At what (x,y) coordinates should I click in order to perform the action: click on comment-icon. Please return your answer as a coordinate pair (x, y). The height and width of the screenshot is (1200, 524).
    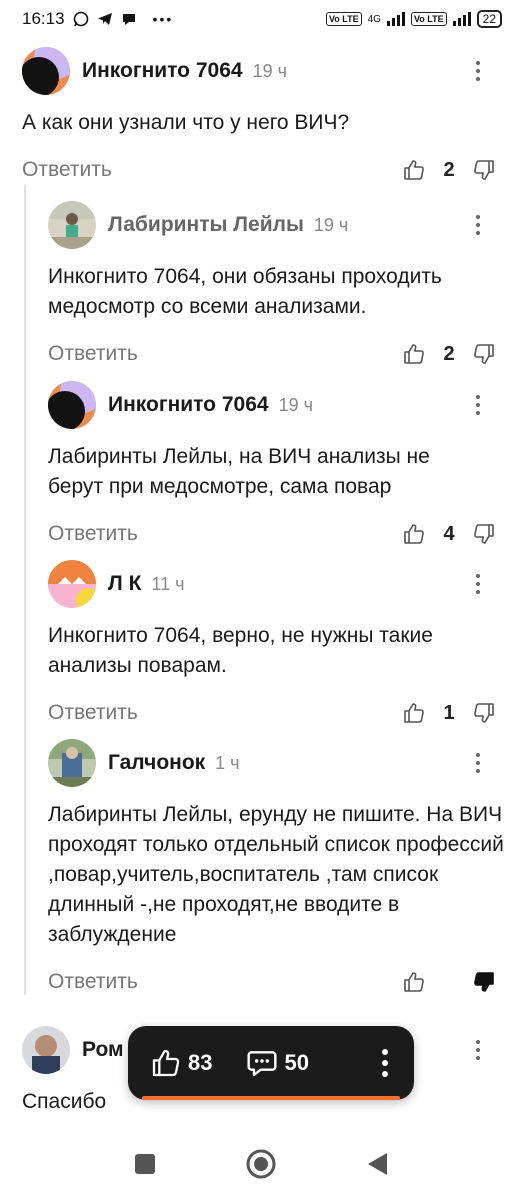
    Looking at the image, I should click on (262, 1064).